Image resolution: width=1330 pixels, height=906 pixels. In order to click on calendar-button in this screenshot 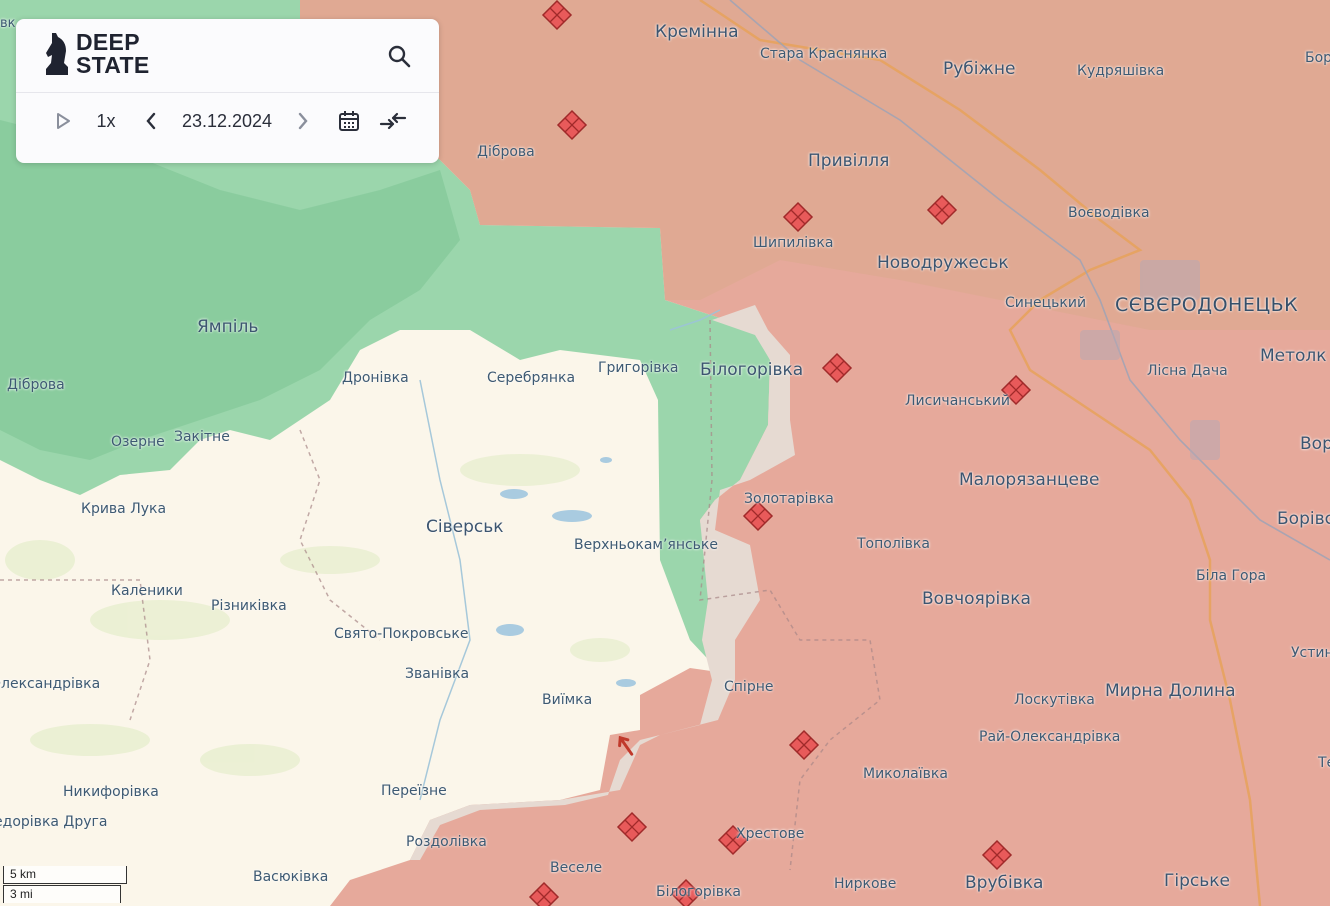, I will do `click(349, 121)`.